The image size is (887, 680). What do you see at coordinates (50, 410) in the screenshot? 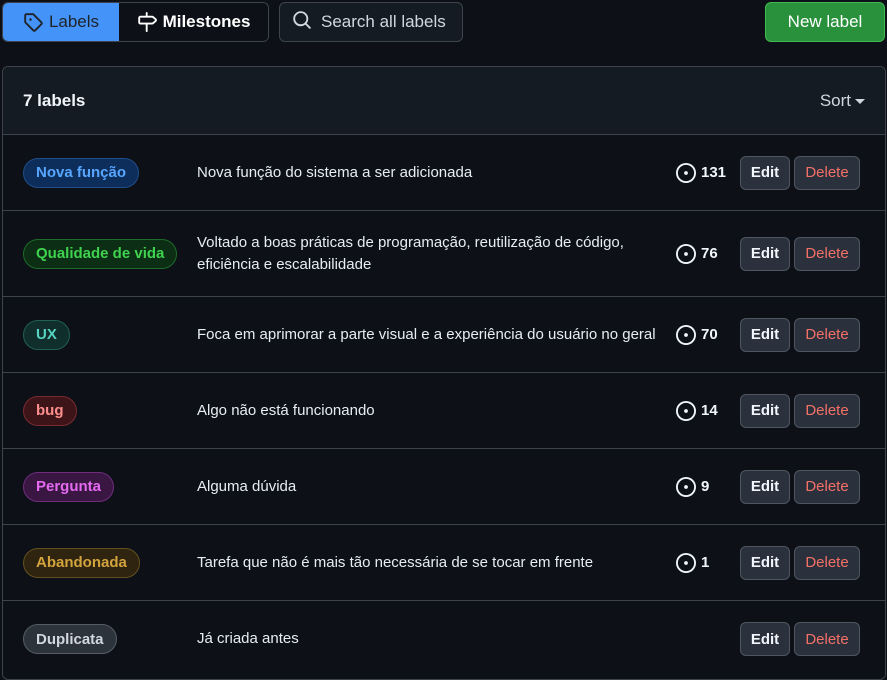
I see `label-pill: bug` at bounding box center [50, 410].